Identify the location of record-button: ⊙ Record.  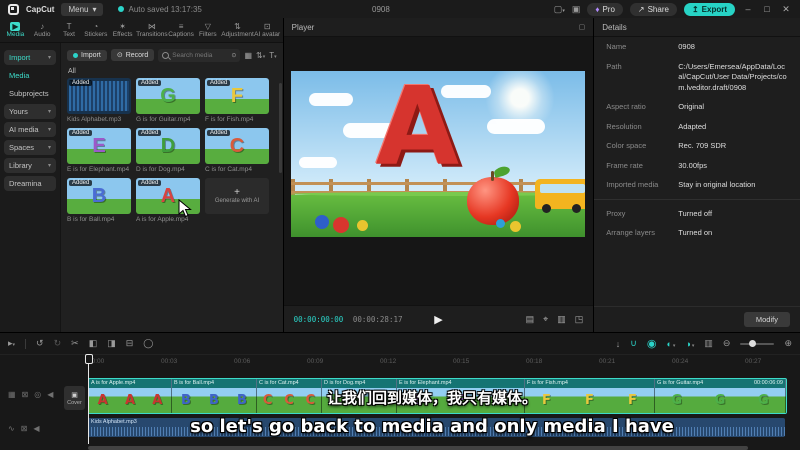
(132, 55).